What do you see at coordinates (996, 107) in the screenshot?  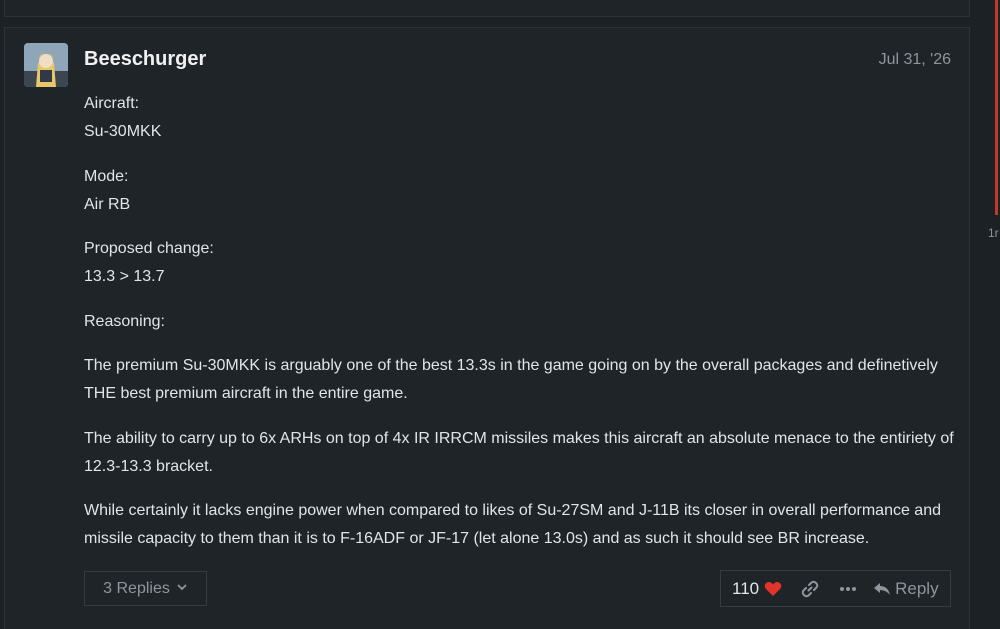 I see `timeline-progress-bar` at bounding box center [996, 107].